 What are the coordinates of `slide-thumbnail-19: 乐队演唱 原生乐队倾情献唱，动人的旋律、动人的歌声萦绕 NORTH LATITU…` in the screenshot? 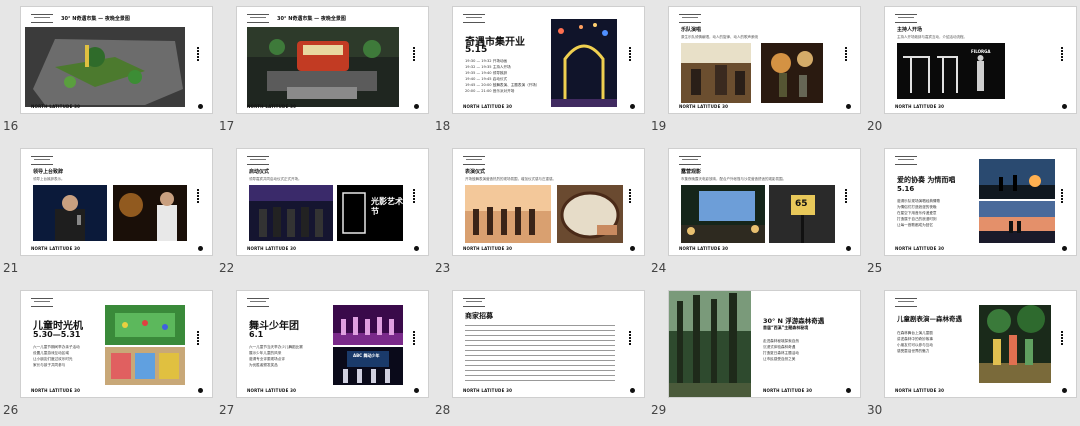 It's located at (756, 71).